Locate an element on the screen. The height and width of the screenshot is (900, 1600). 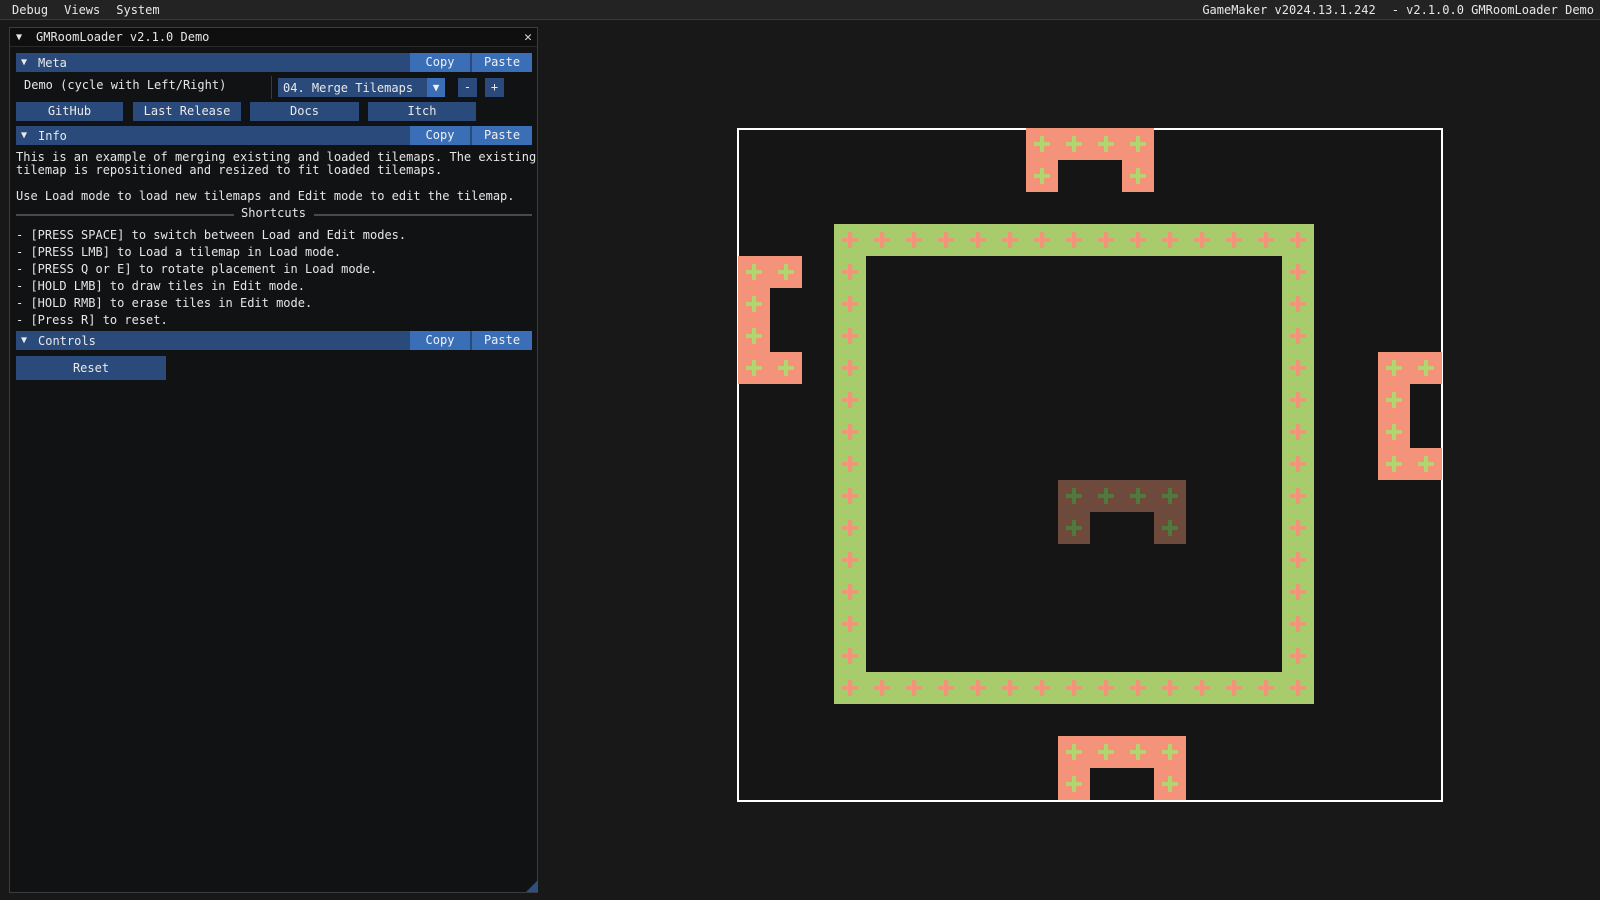
demo-next-button: + is located at coordinates (494, 87).